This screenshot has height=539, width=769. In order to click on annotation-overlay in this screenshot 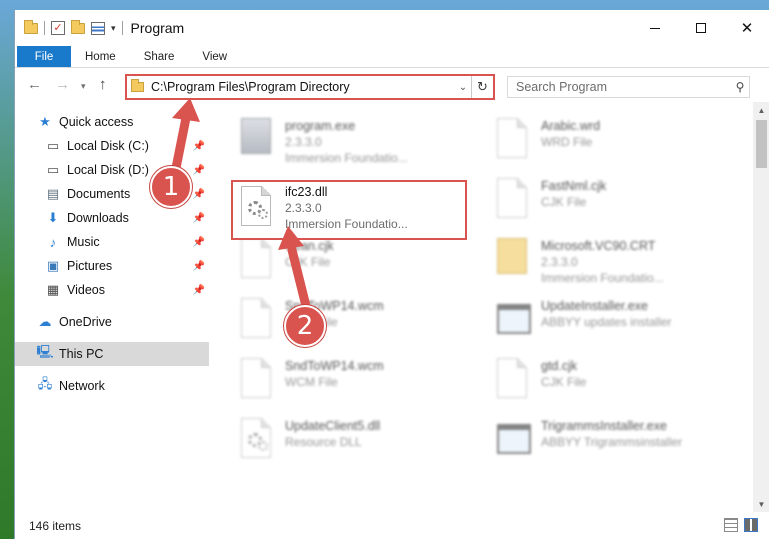, I will do `click(241, 204)`.